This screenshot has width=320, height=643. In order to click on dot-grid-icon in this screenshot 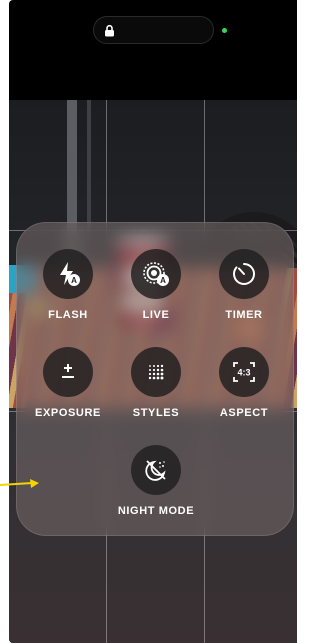, I will do `click(156, 372)`.